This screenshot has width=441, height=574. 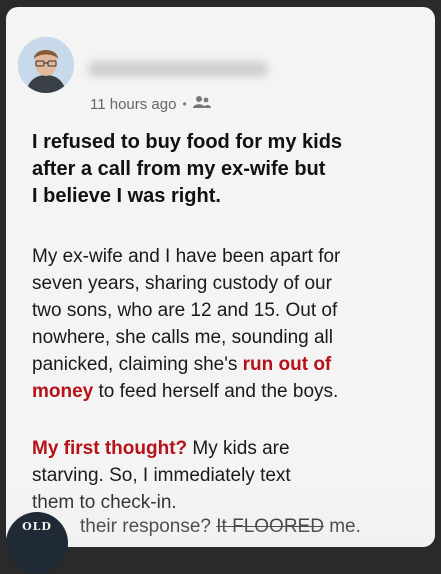 What do you see at coordinates (110, 448) in the screenshot?
I see `para2-highlight: My first thought?` at bounding box center [110, 448].